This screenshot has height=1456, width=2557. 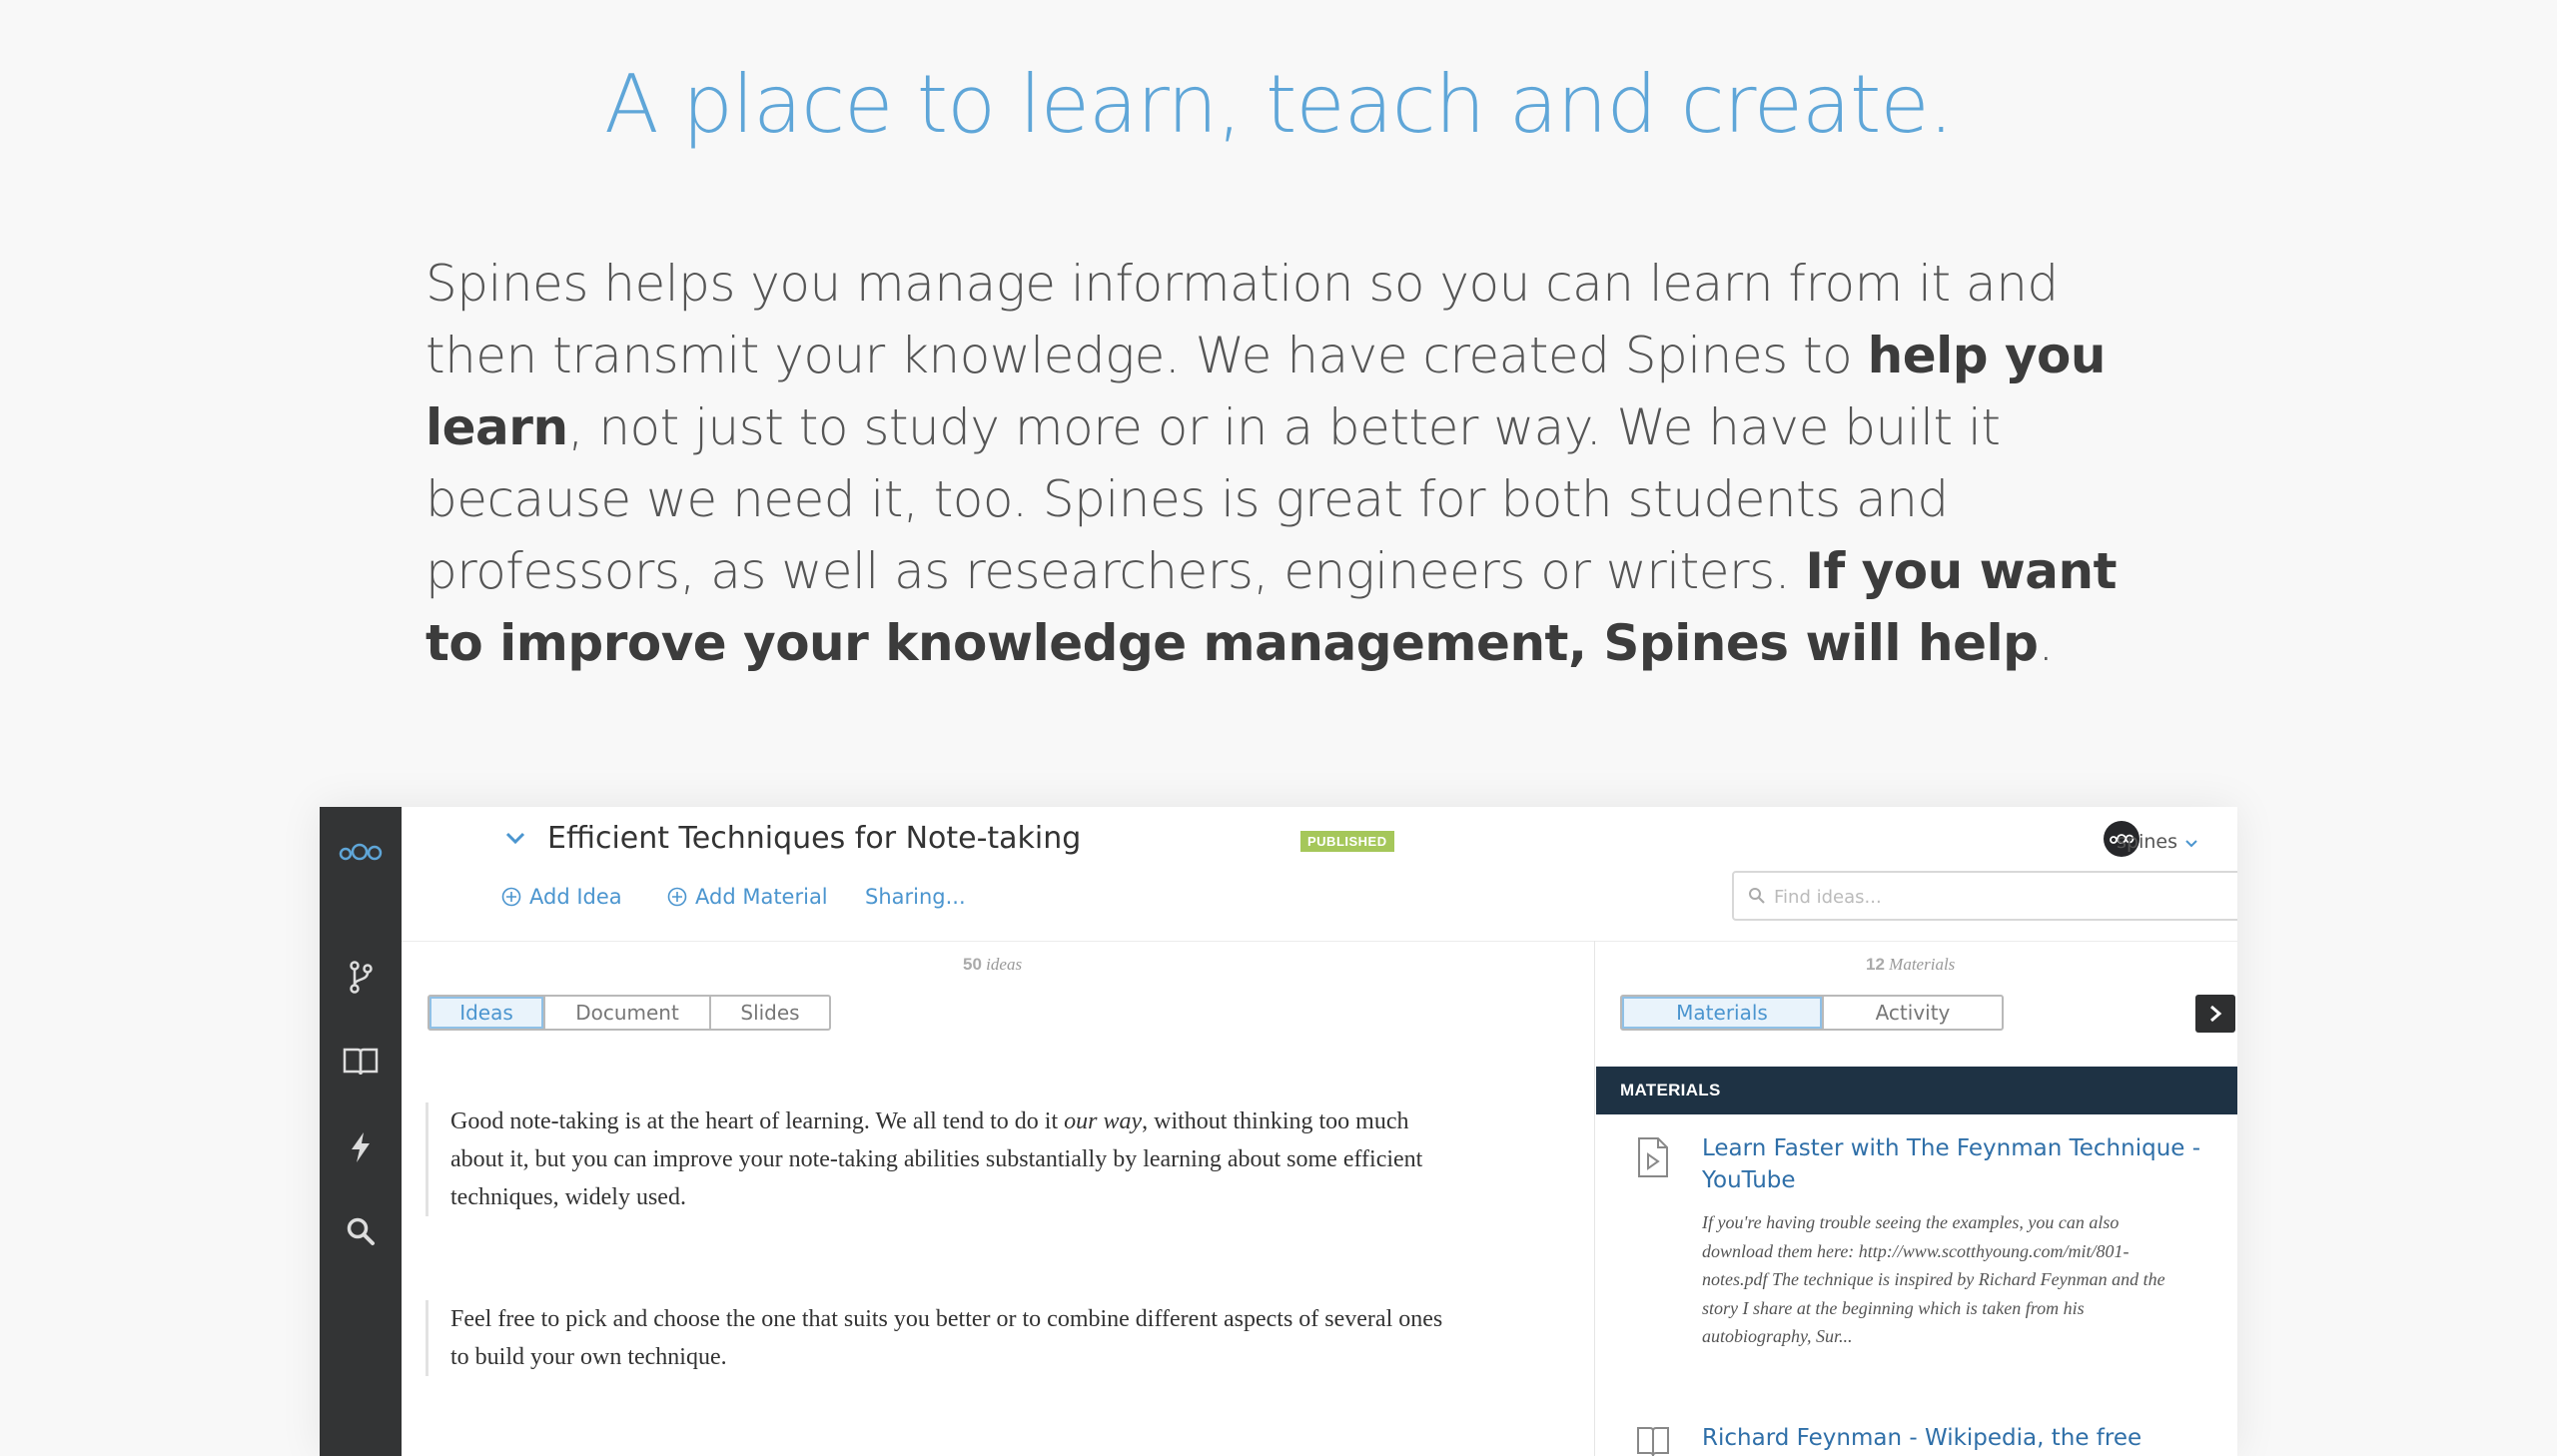 I want to click on add-idea-button: Add Idea, so click(x=561, y=897).